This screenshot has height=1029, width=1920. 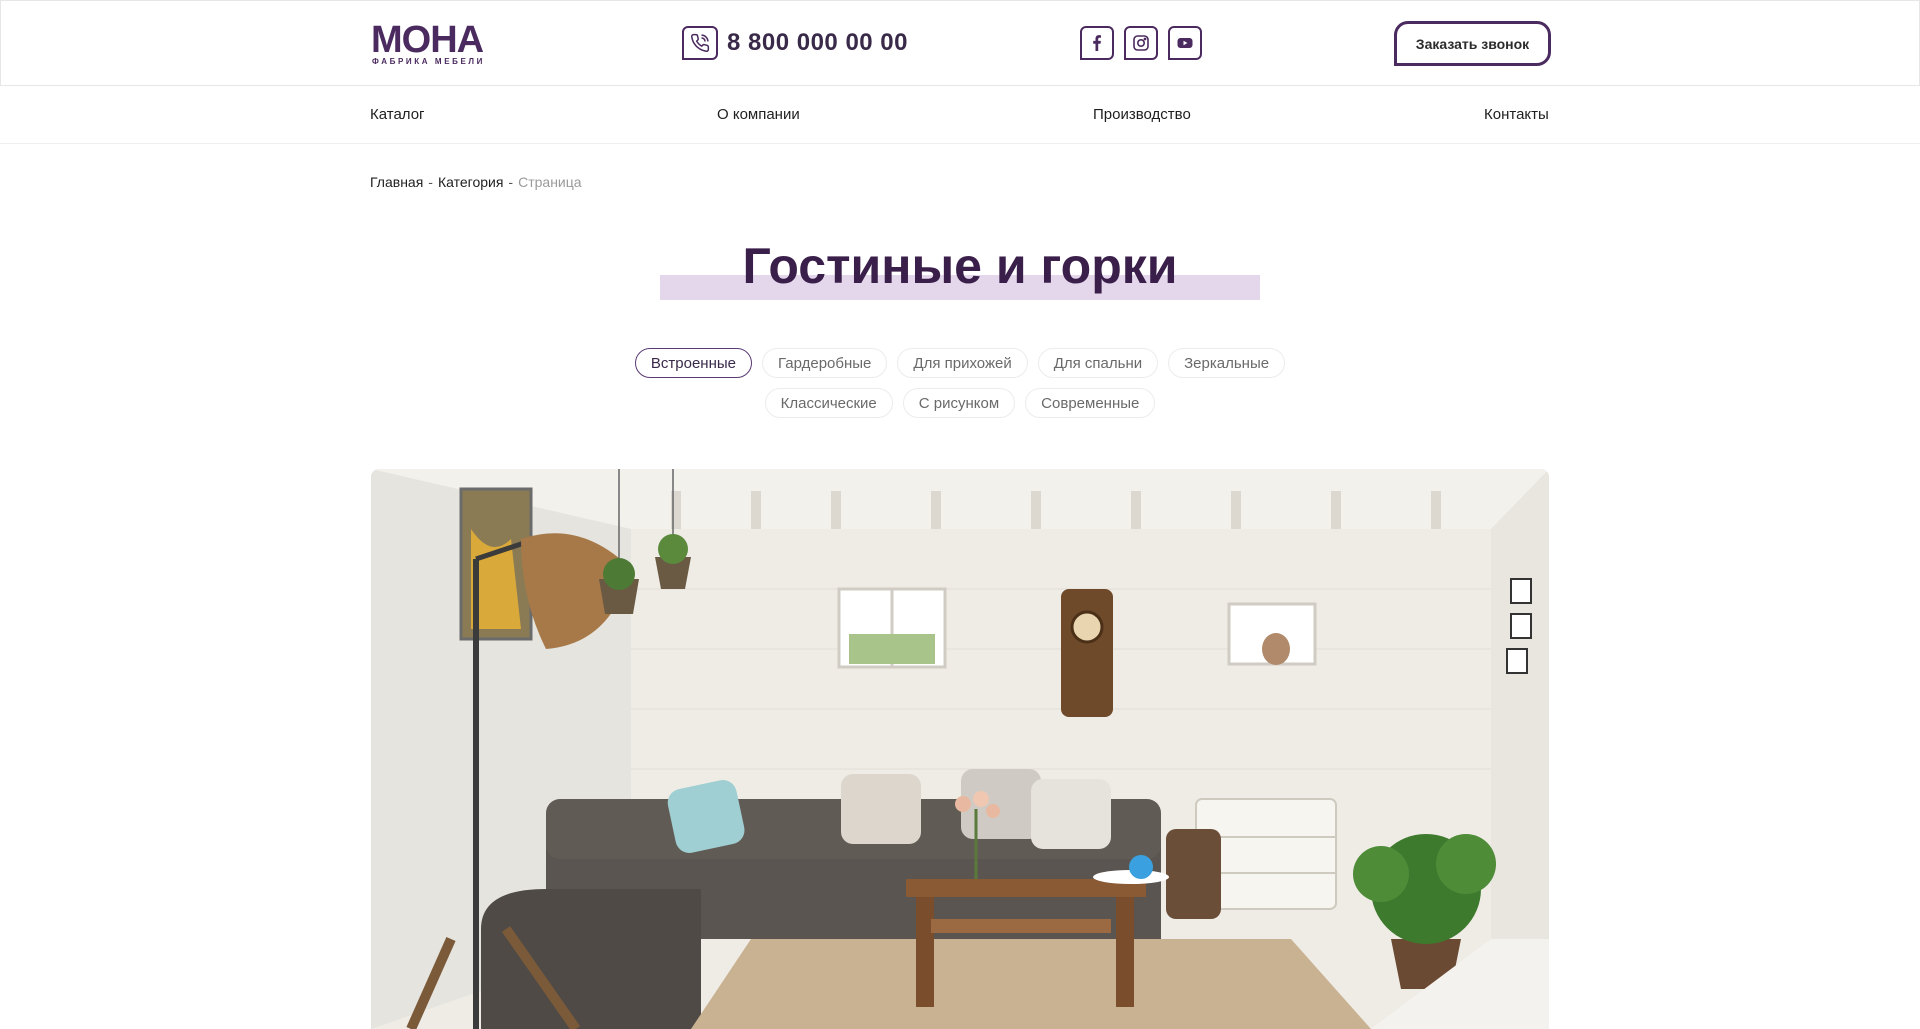 What do you see at coordinates (470, 182) in the screenshot?
I see `breadcrumb-category: Категория` at bounding box center [470, 182].